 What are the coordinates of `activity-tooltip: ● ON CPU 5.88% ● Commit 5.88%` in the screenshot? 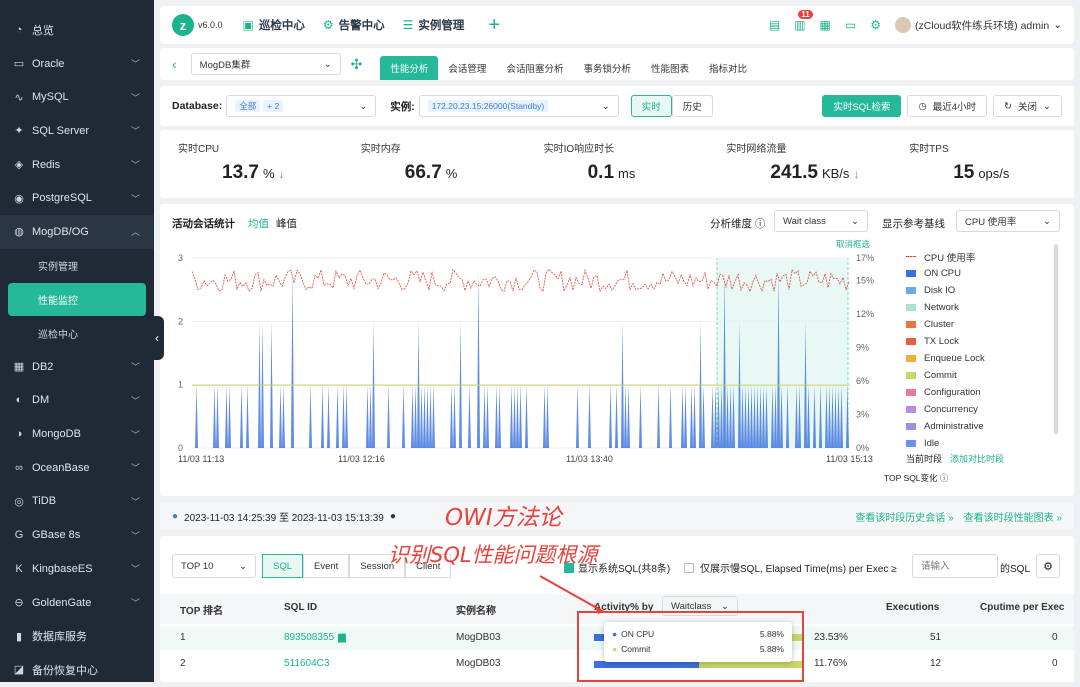 It's located at (698, 642).